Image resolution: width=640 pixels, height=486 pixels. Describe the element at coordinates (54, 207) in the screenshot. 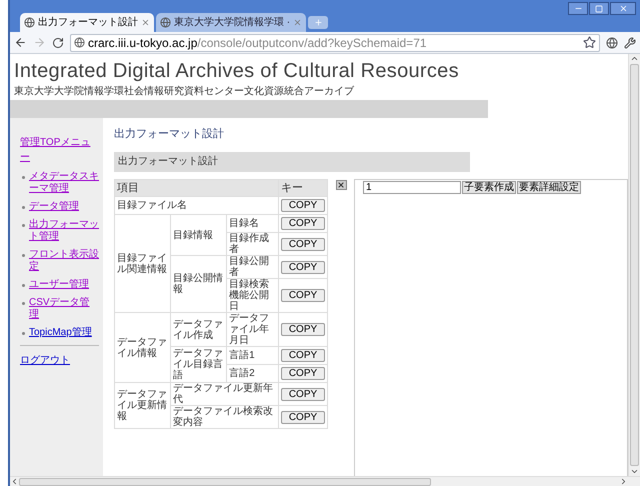

I see `sidebar-link: データ管理` at that location.